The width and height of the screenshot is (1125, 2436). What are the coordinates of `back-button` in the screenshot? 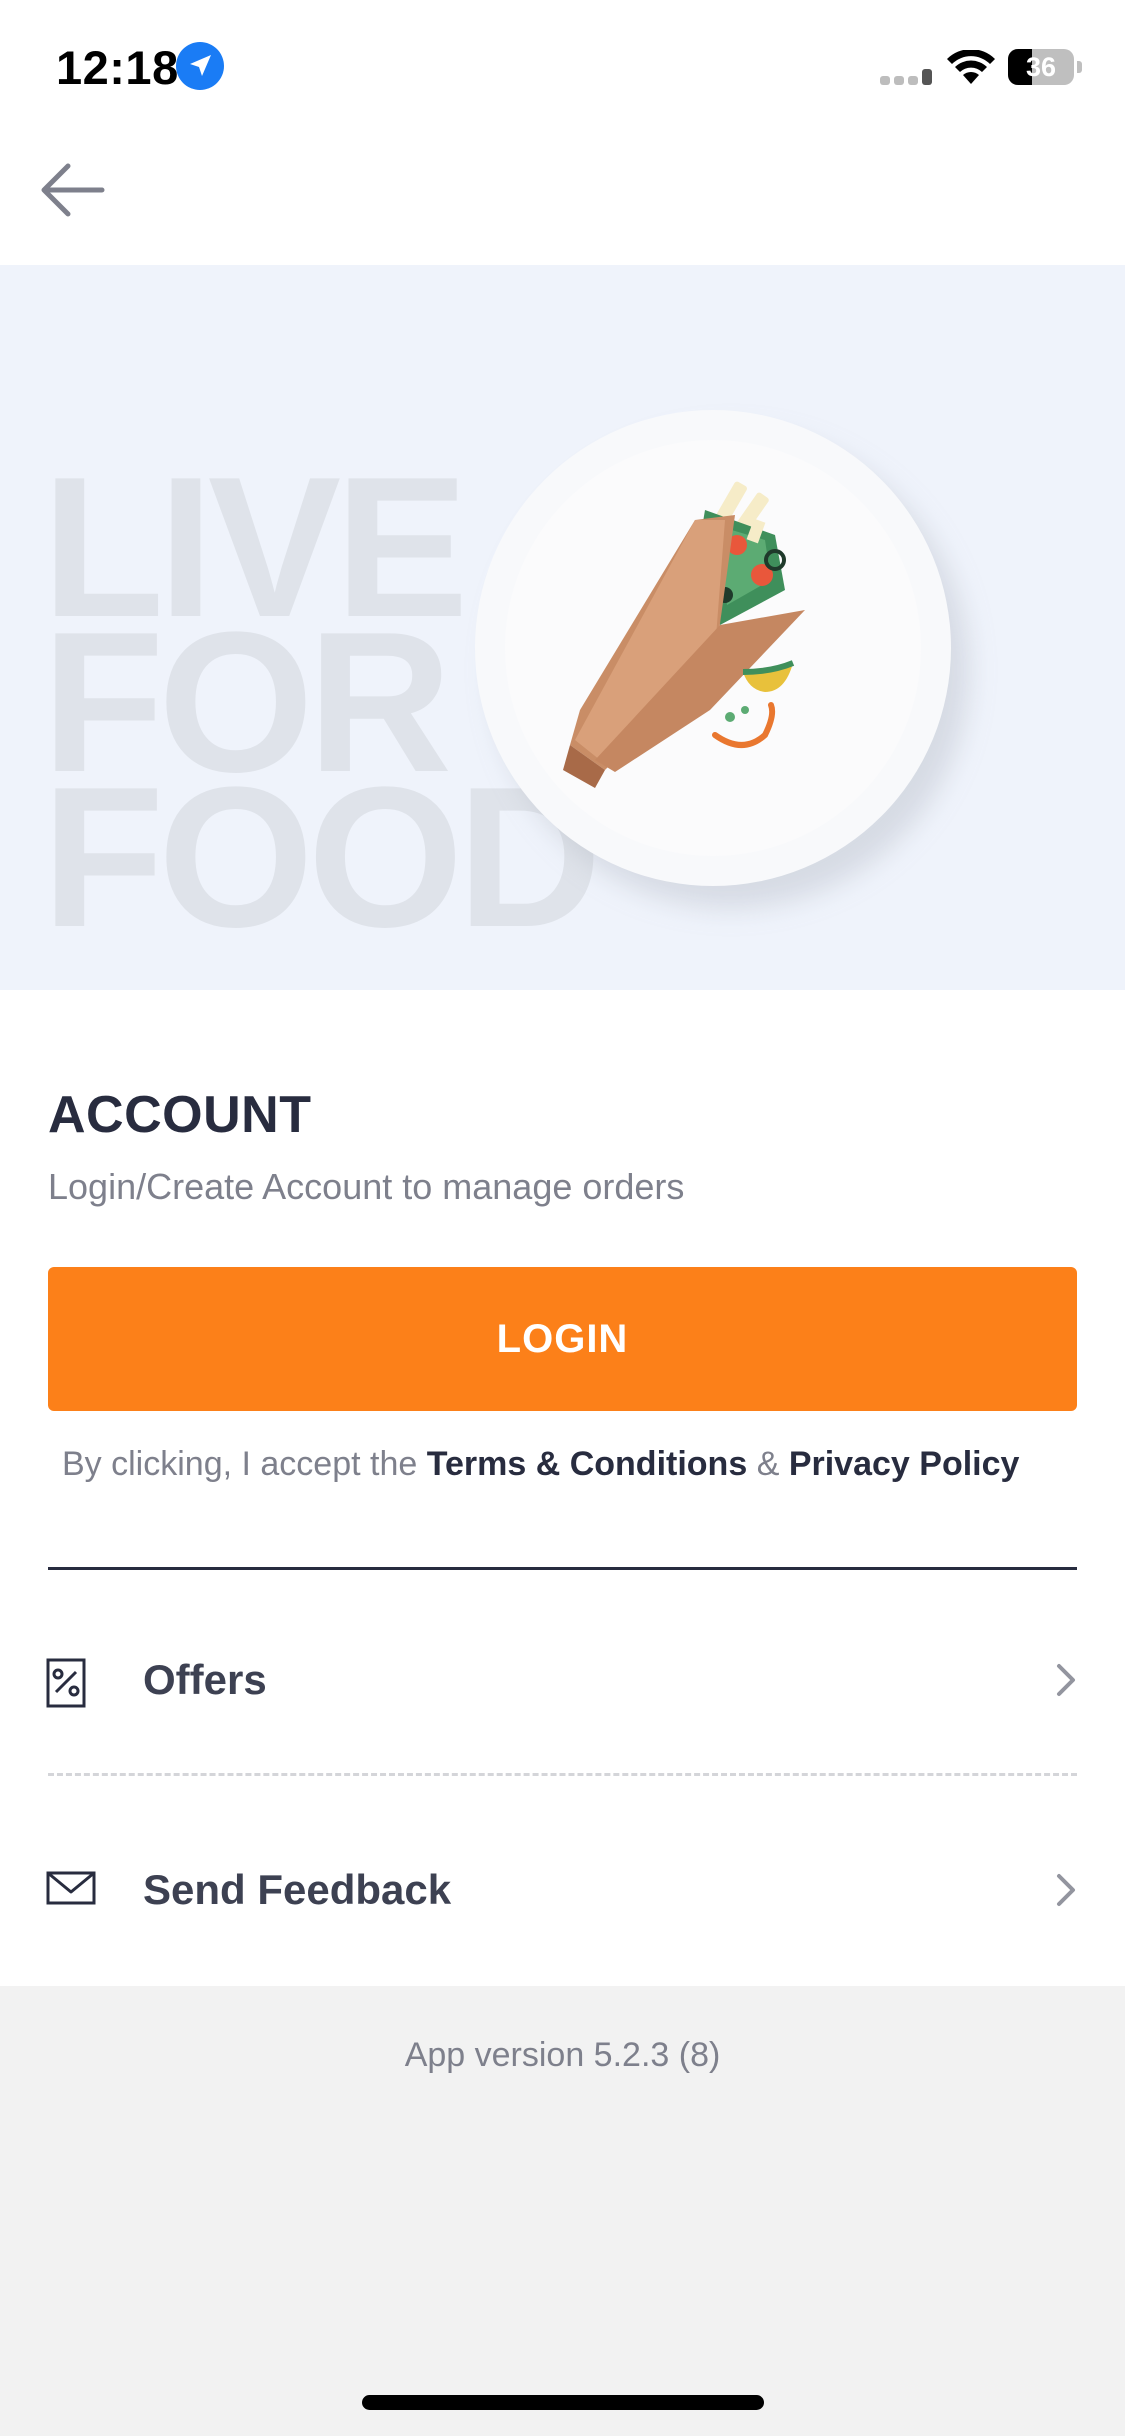 It's located at (74, 190).